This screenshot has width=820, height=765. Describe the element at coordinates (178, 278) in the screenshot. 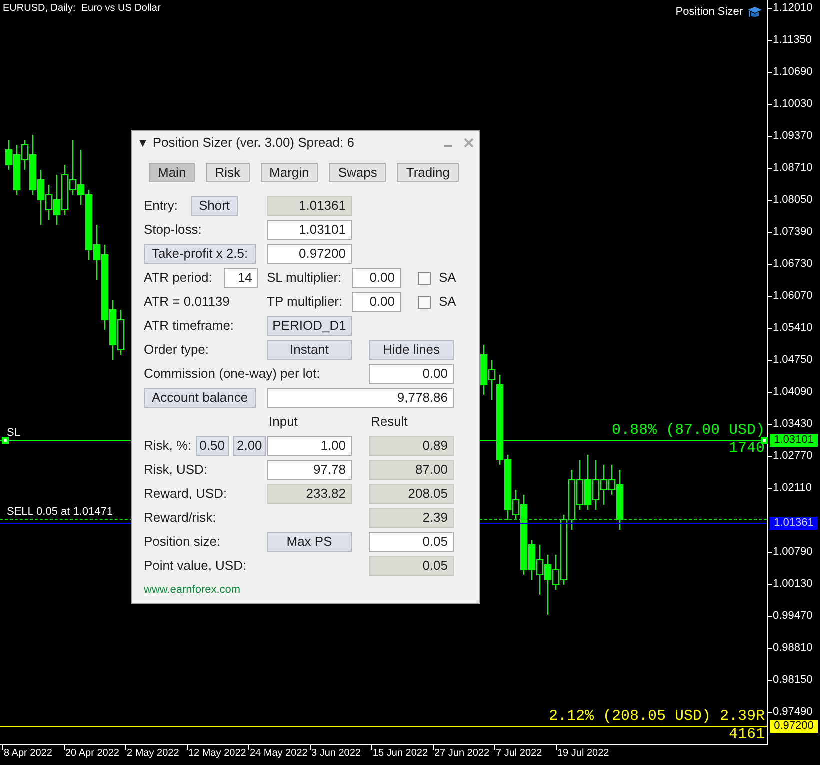

I see `field-label: ATR period:` at that location.